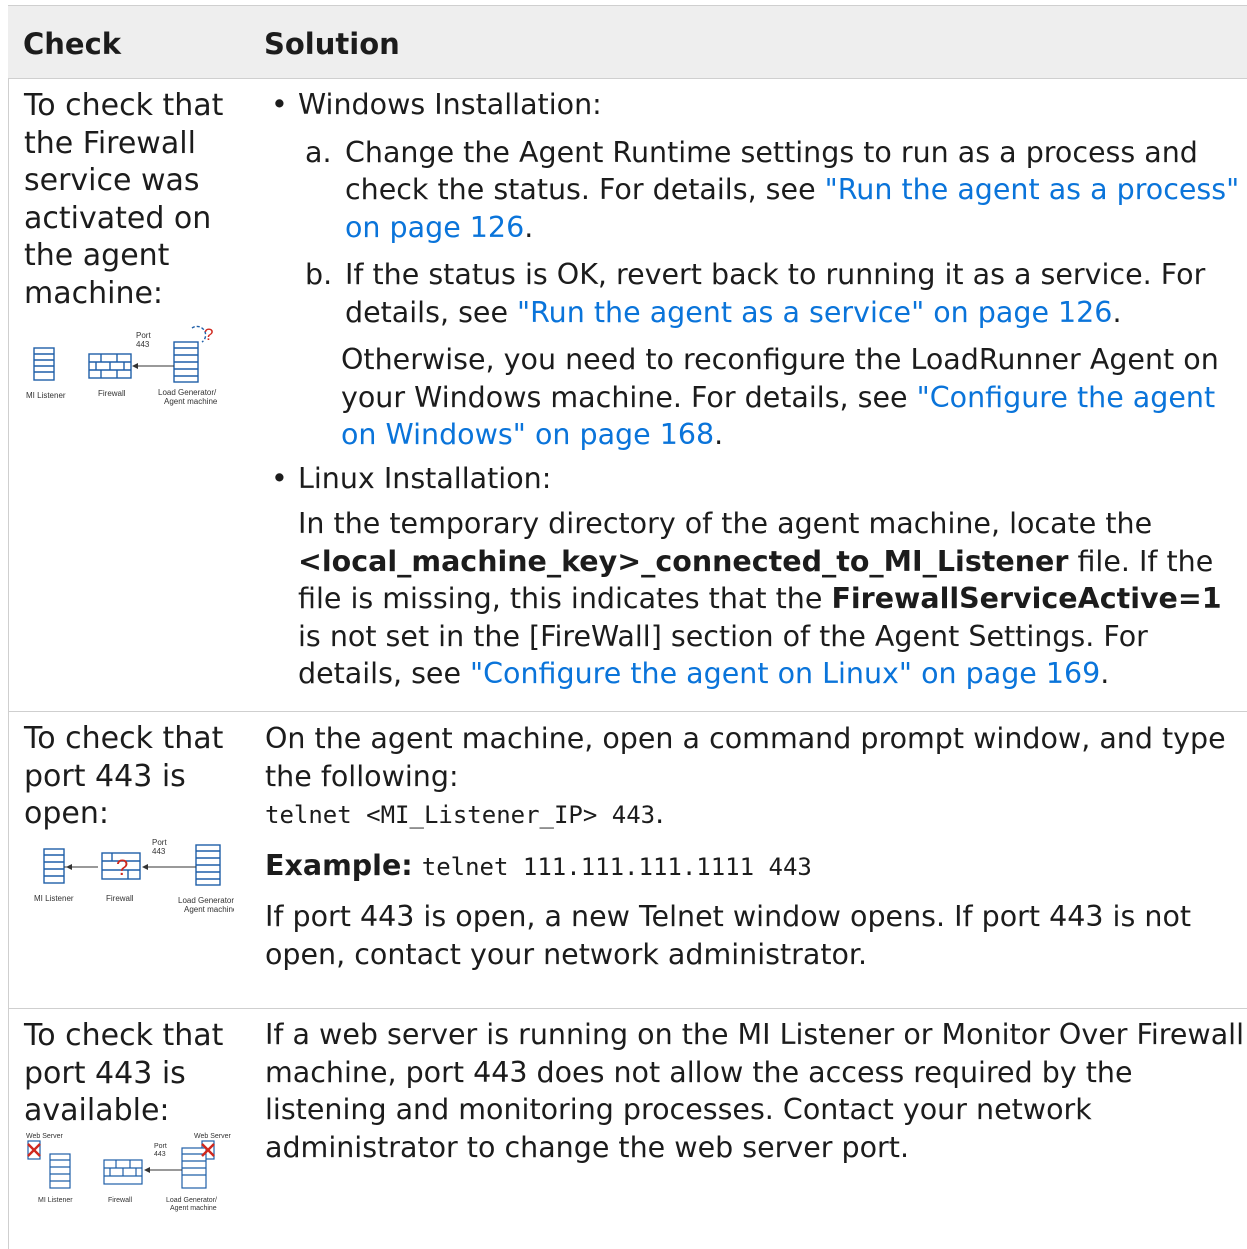 The height and width of the screenshot is (1249, 1247). What do you see at coordinates (411, 478) in the screenshot?
I see `list-item-linux: • Linux Installation:` at bounding box center [411, 478].